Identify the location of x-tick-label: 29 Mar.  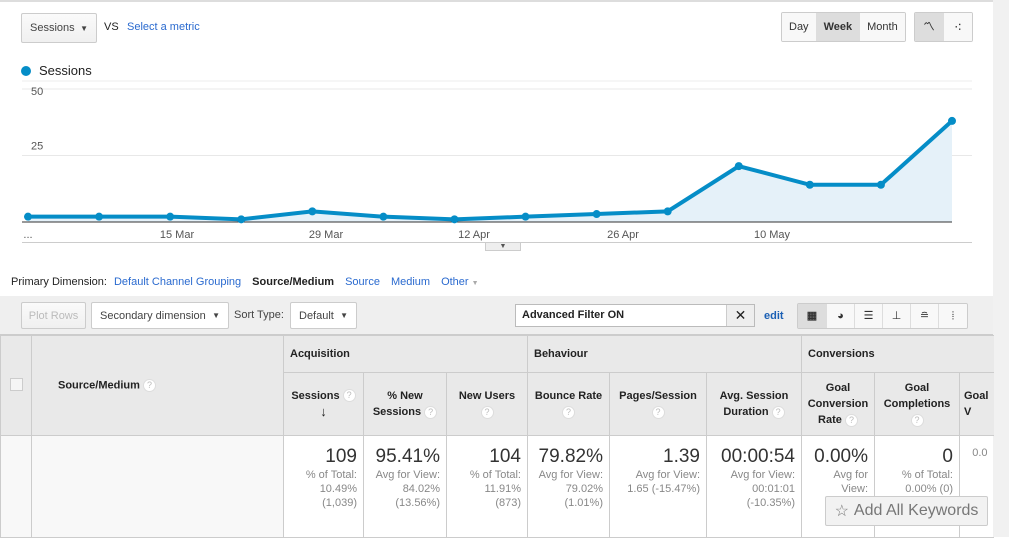
(326, 235).